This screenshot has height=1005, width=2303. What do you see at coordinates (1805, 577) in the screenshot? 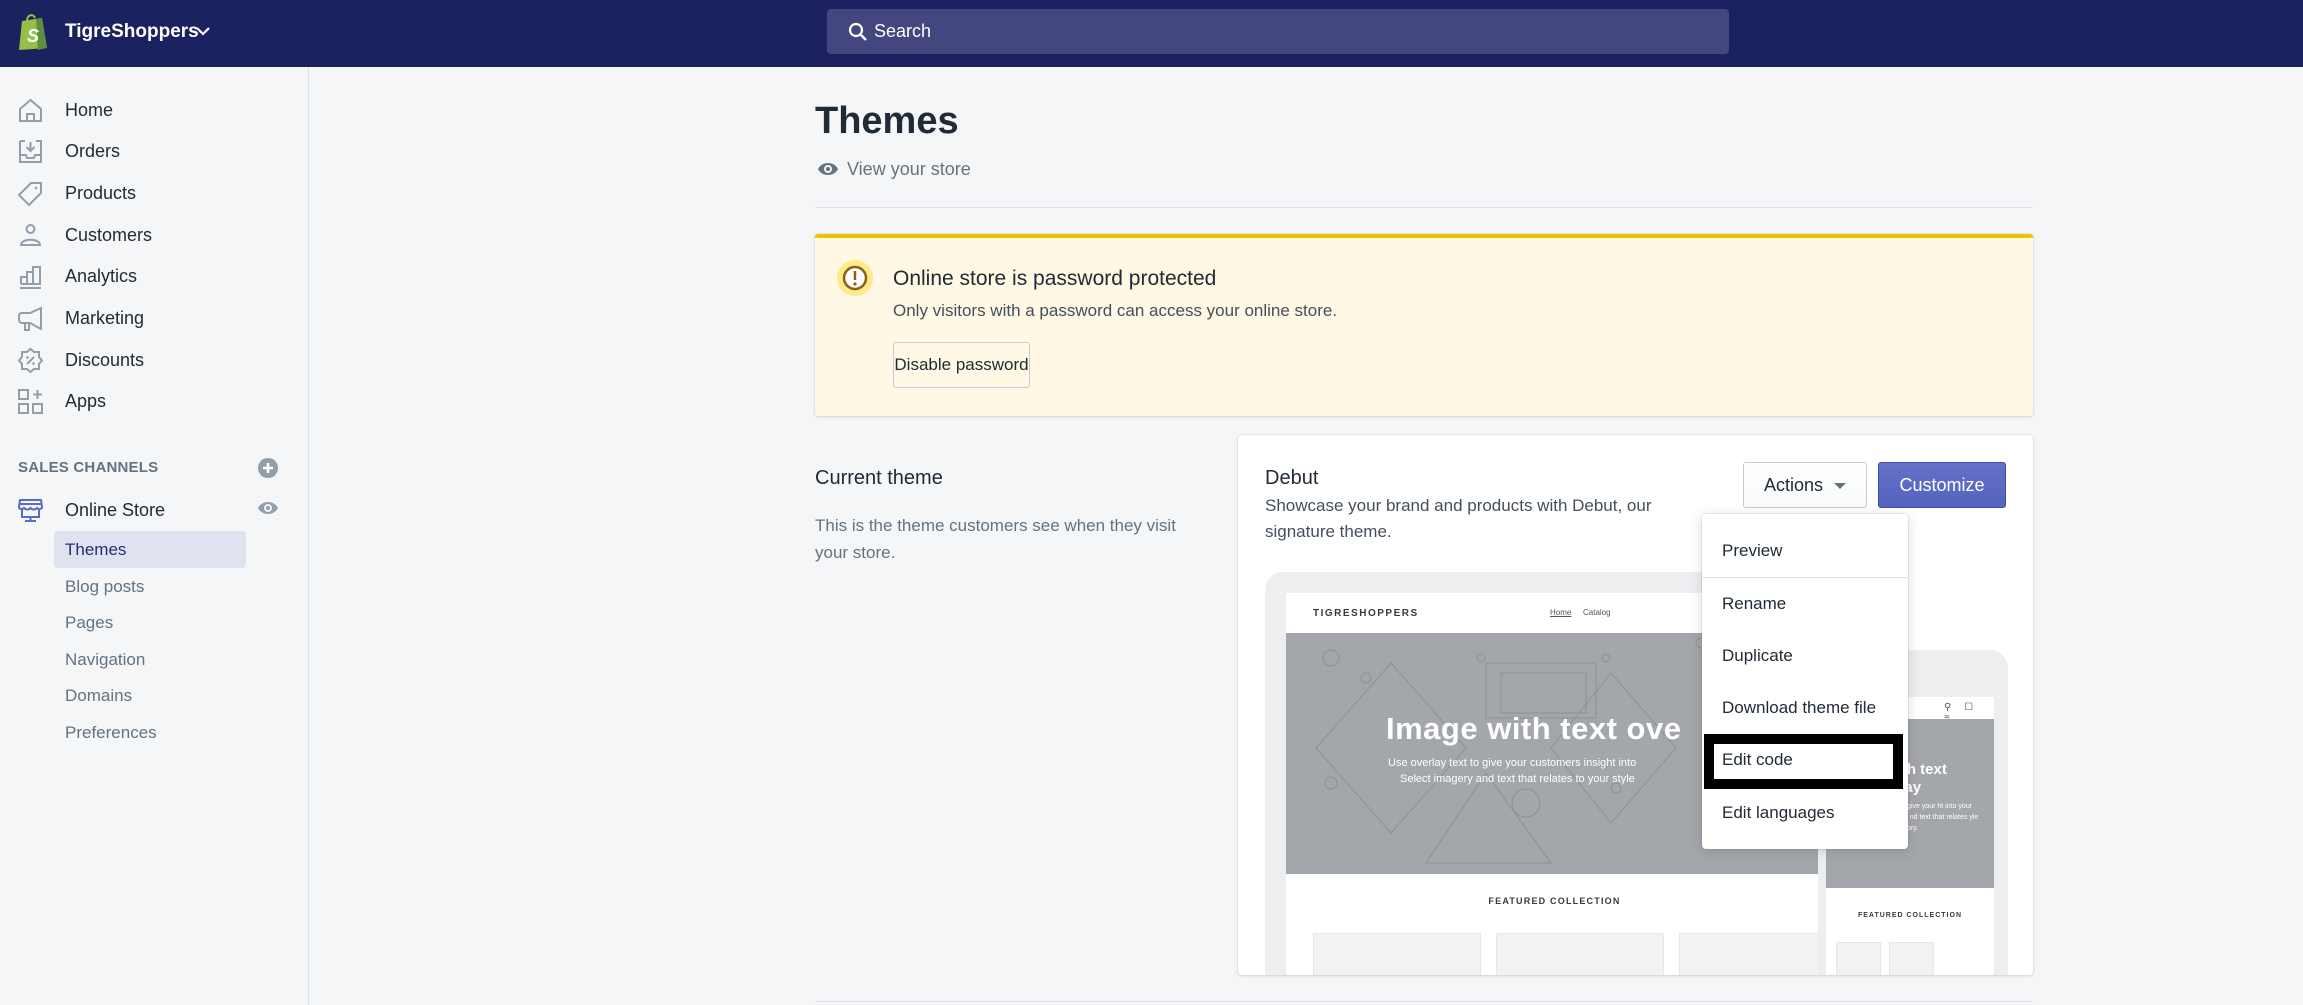
I see `menu-divider` at bounding box center [1805, 577].